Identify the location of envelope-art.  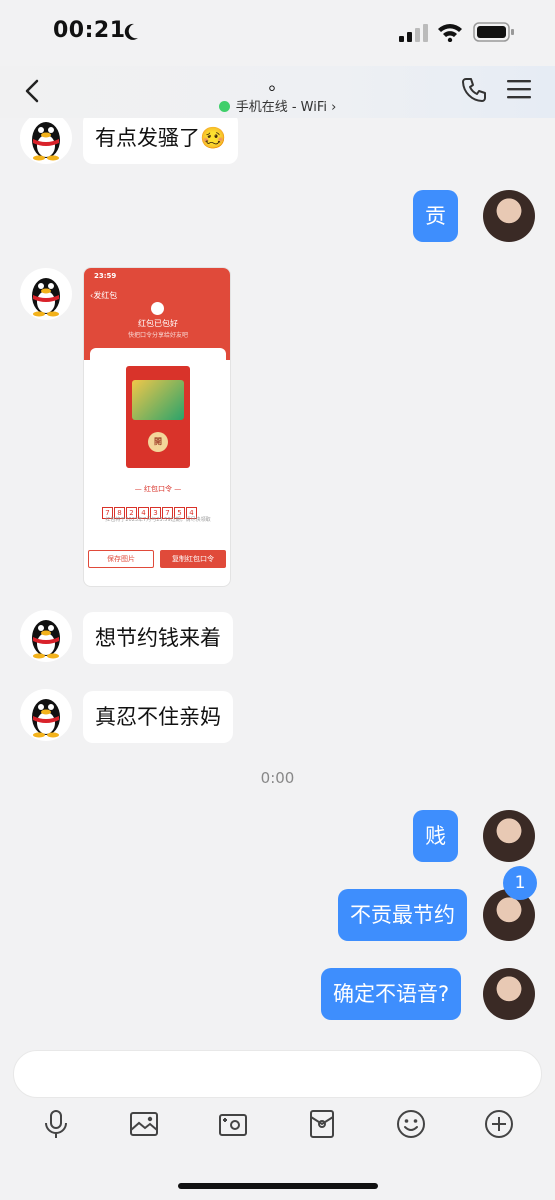
(158, 400).